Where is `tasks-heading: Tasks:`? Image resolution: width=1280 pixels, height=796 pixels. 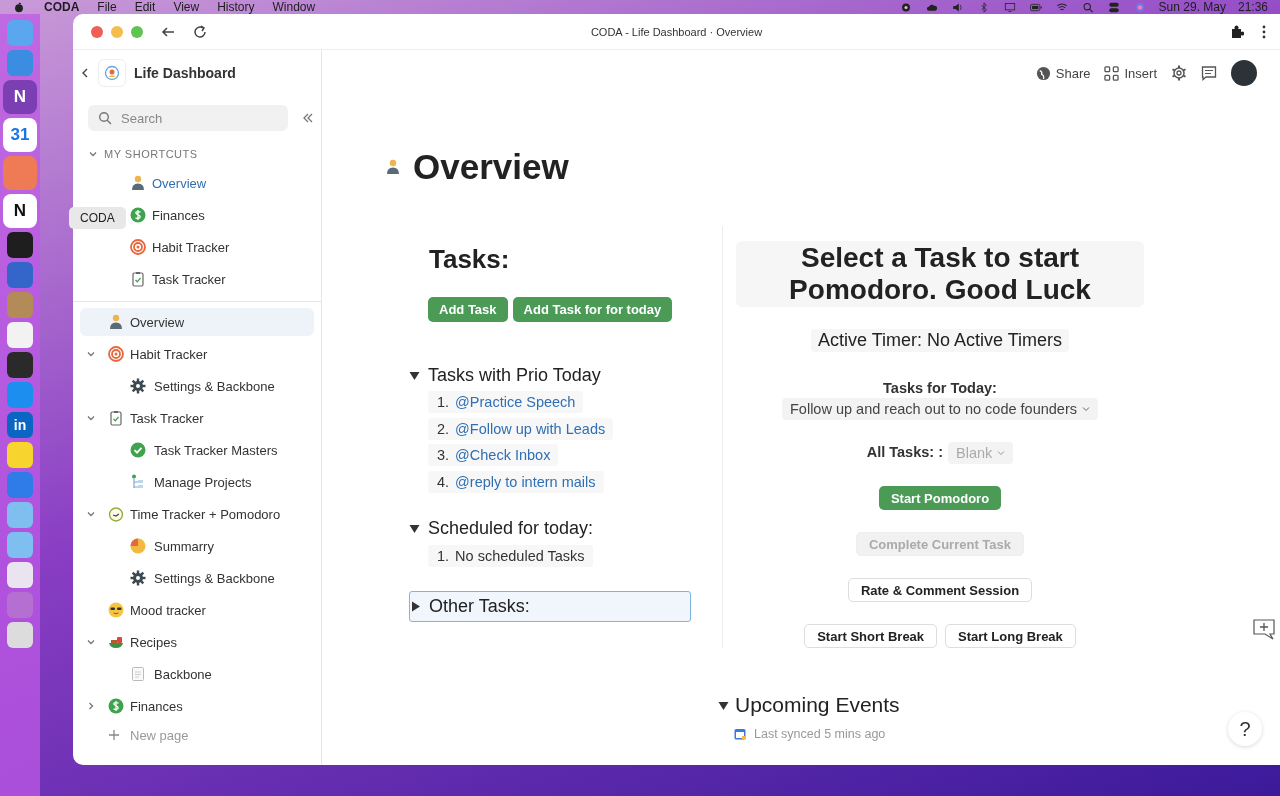 tasks-heading: Tasks: is located at coordinates (470, 259).